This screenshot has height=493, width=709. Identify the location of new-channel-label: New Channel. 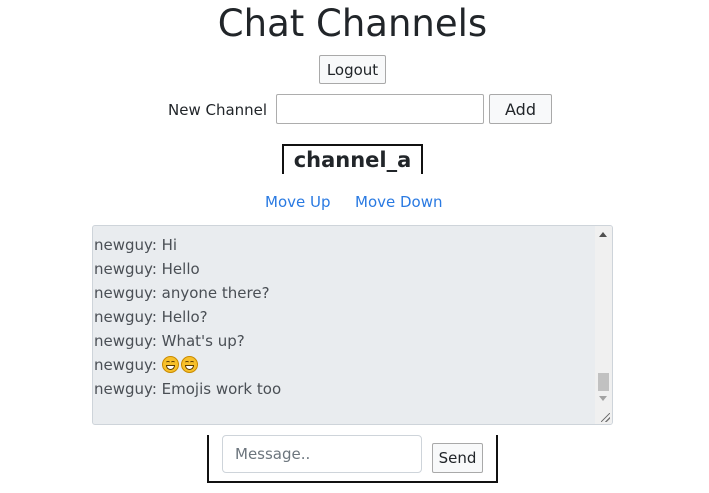
(218, 110).